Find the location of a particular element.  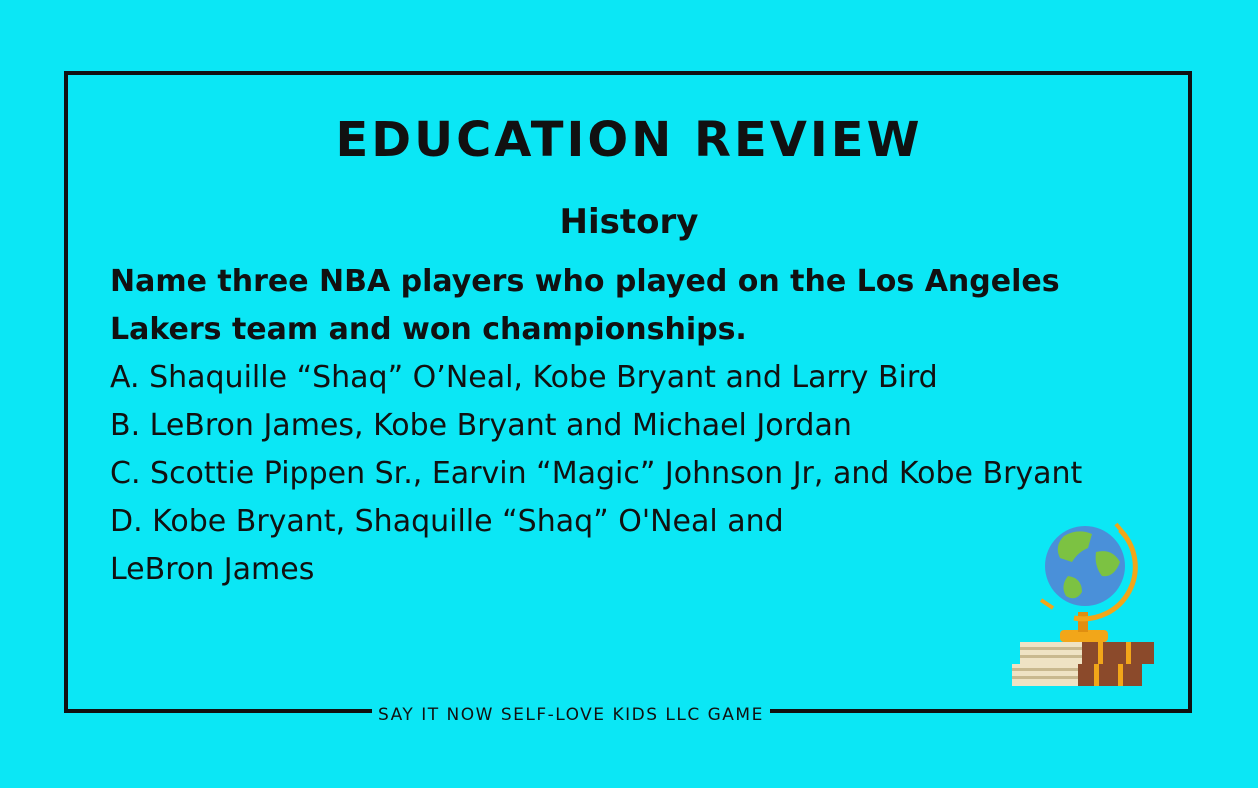

card-title: EDUCATION REVIEW is located at coordinates (629, 140).